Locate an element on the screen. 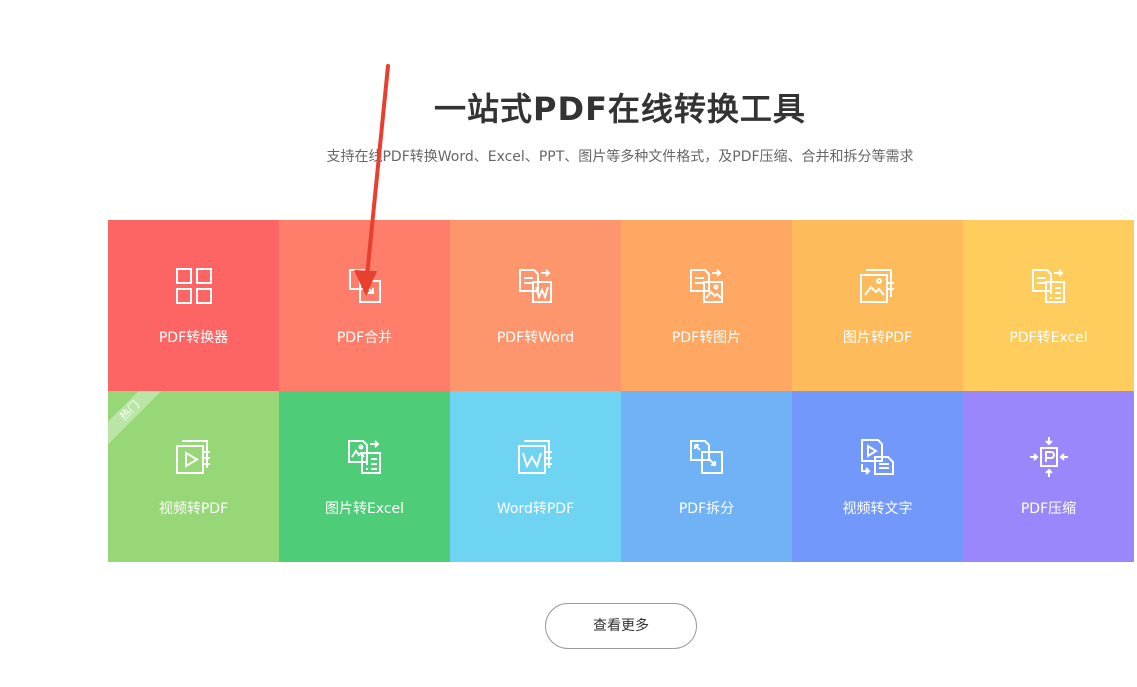 The width and height of the screenshot is (1137, 687). tool-label: PDF压缩 is located at coordinates (1048, 509).